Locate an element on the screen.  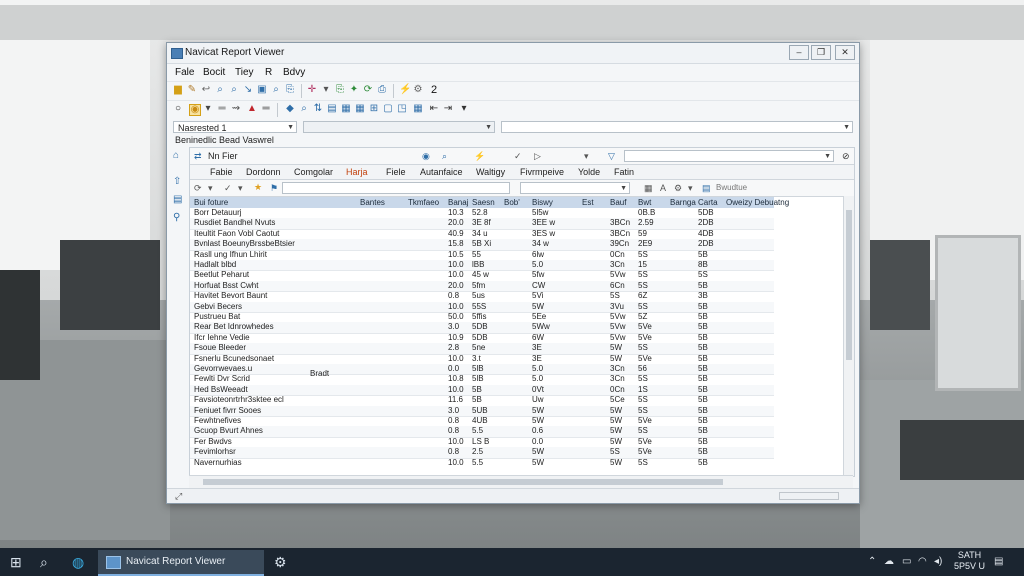
menu-r: R is located at coordinates (268, 72).